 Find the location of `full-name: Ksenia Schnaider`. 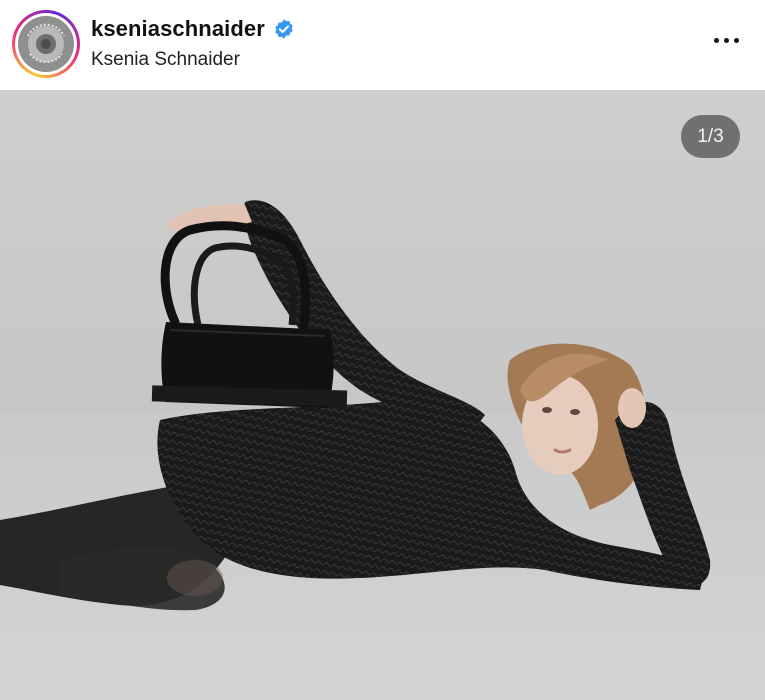

full-name: Ksenia Schnaider is located at coordinates (165, 59).